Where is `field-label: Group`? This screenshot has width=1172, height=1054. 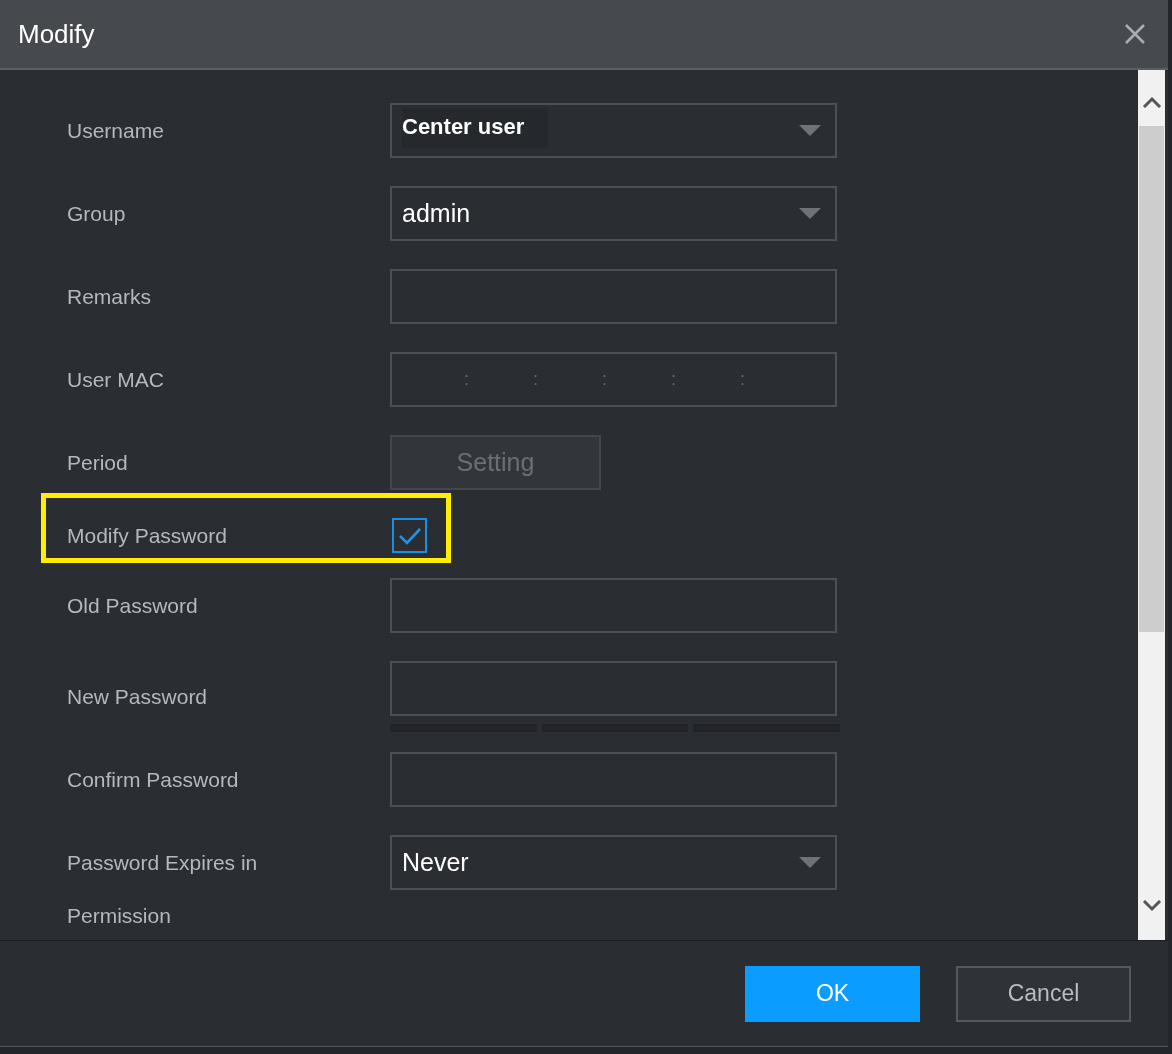
field-label: Group is located at coordinates (97, 213).